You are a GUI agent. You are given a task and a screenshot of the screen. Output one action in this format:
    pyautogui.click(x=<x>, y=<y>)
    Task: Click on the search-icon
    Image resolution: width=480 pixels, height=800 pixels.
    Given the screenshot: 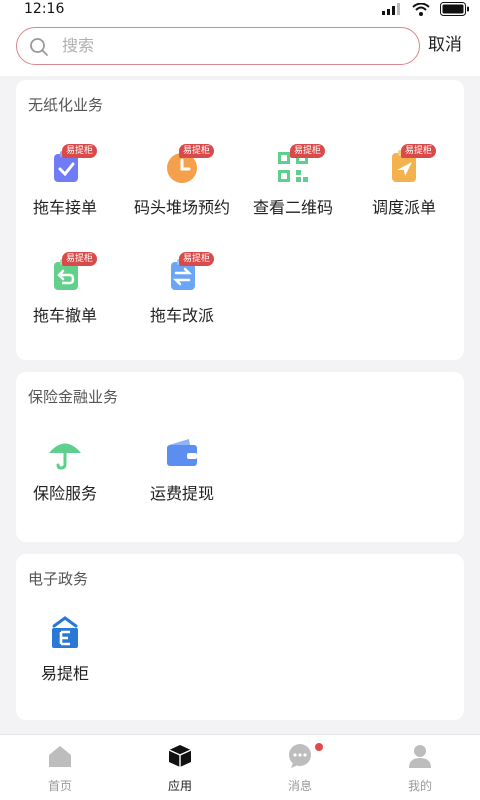 What is the action you would take?
    pyautogui.click(x=39, y=47)
    